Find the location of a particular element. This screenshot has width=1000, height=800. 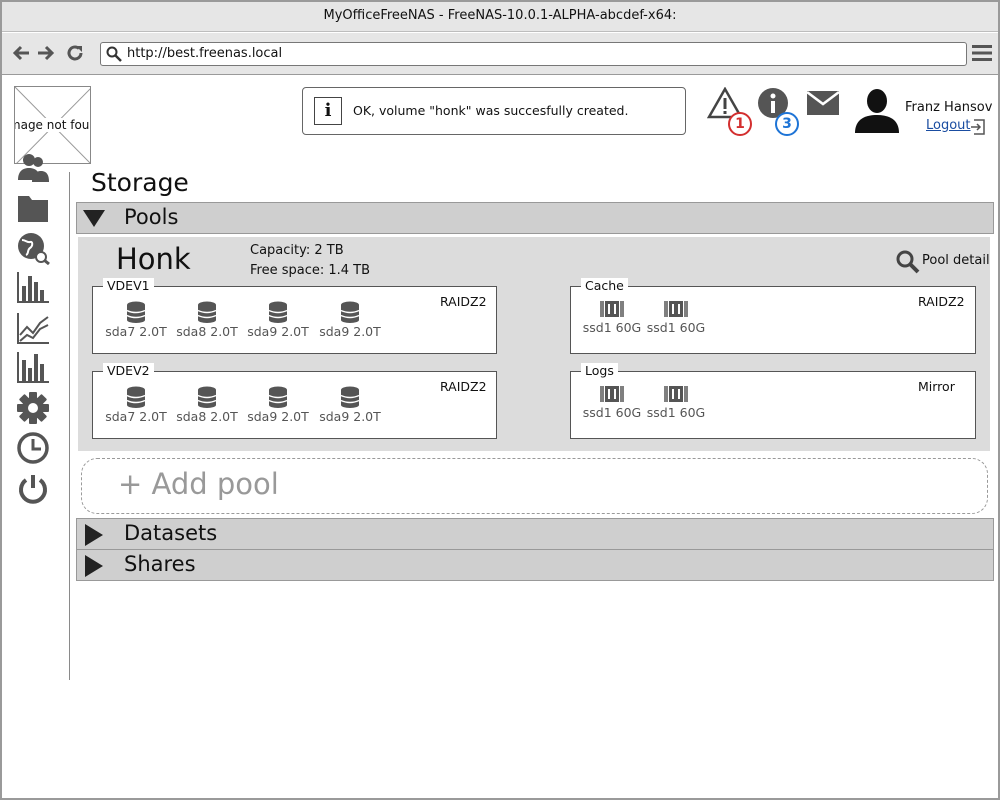

vdev-title: VDEV2 is located at coordinates (128, 371).